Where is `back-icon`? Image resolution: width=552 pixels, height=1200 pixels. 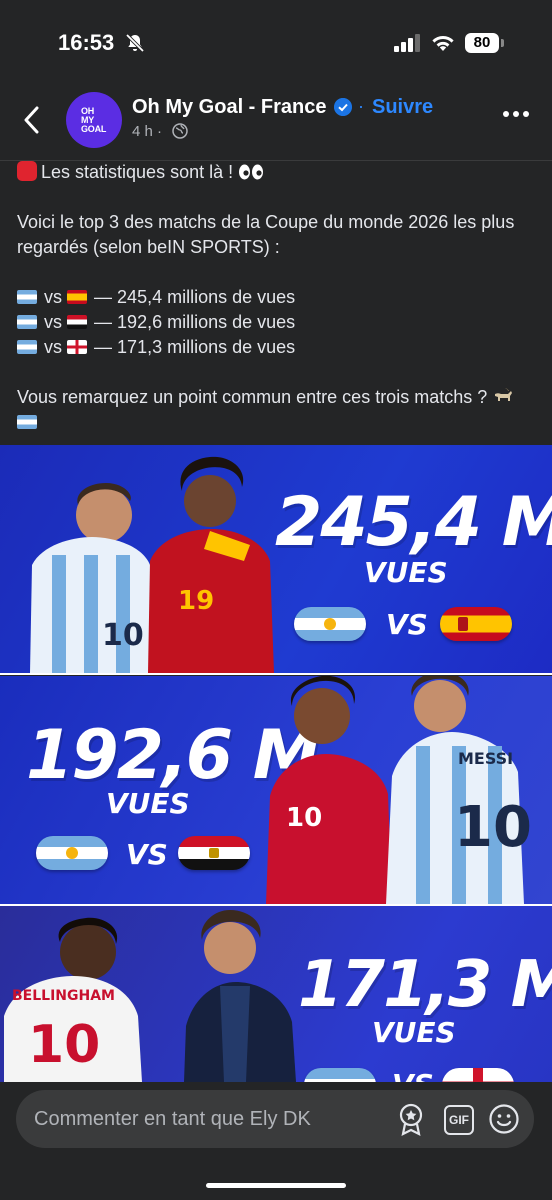
back-icon is located at coordinates (32, 120).